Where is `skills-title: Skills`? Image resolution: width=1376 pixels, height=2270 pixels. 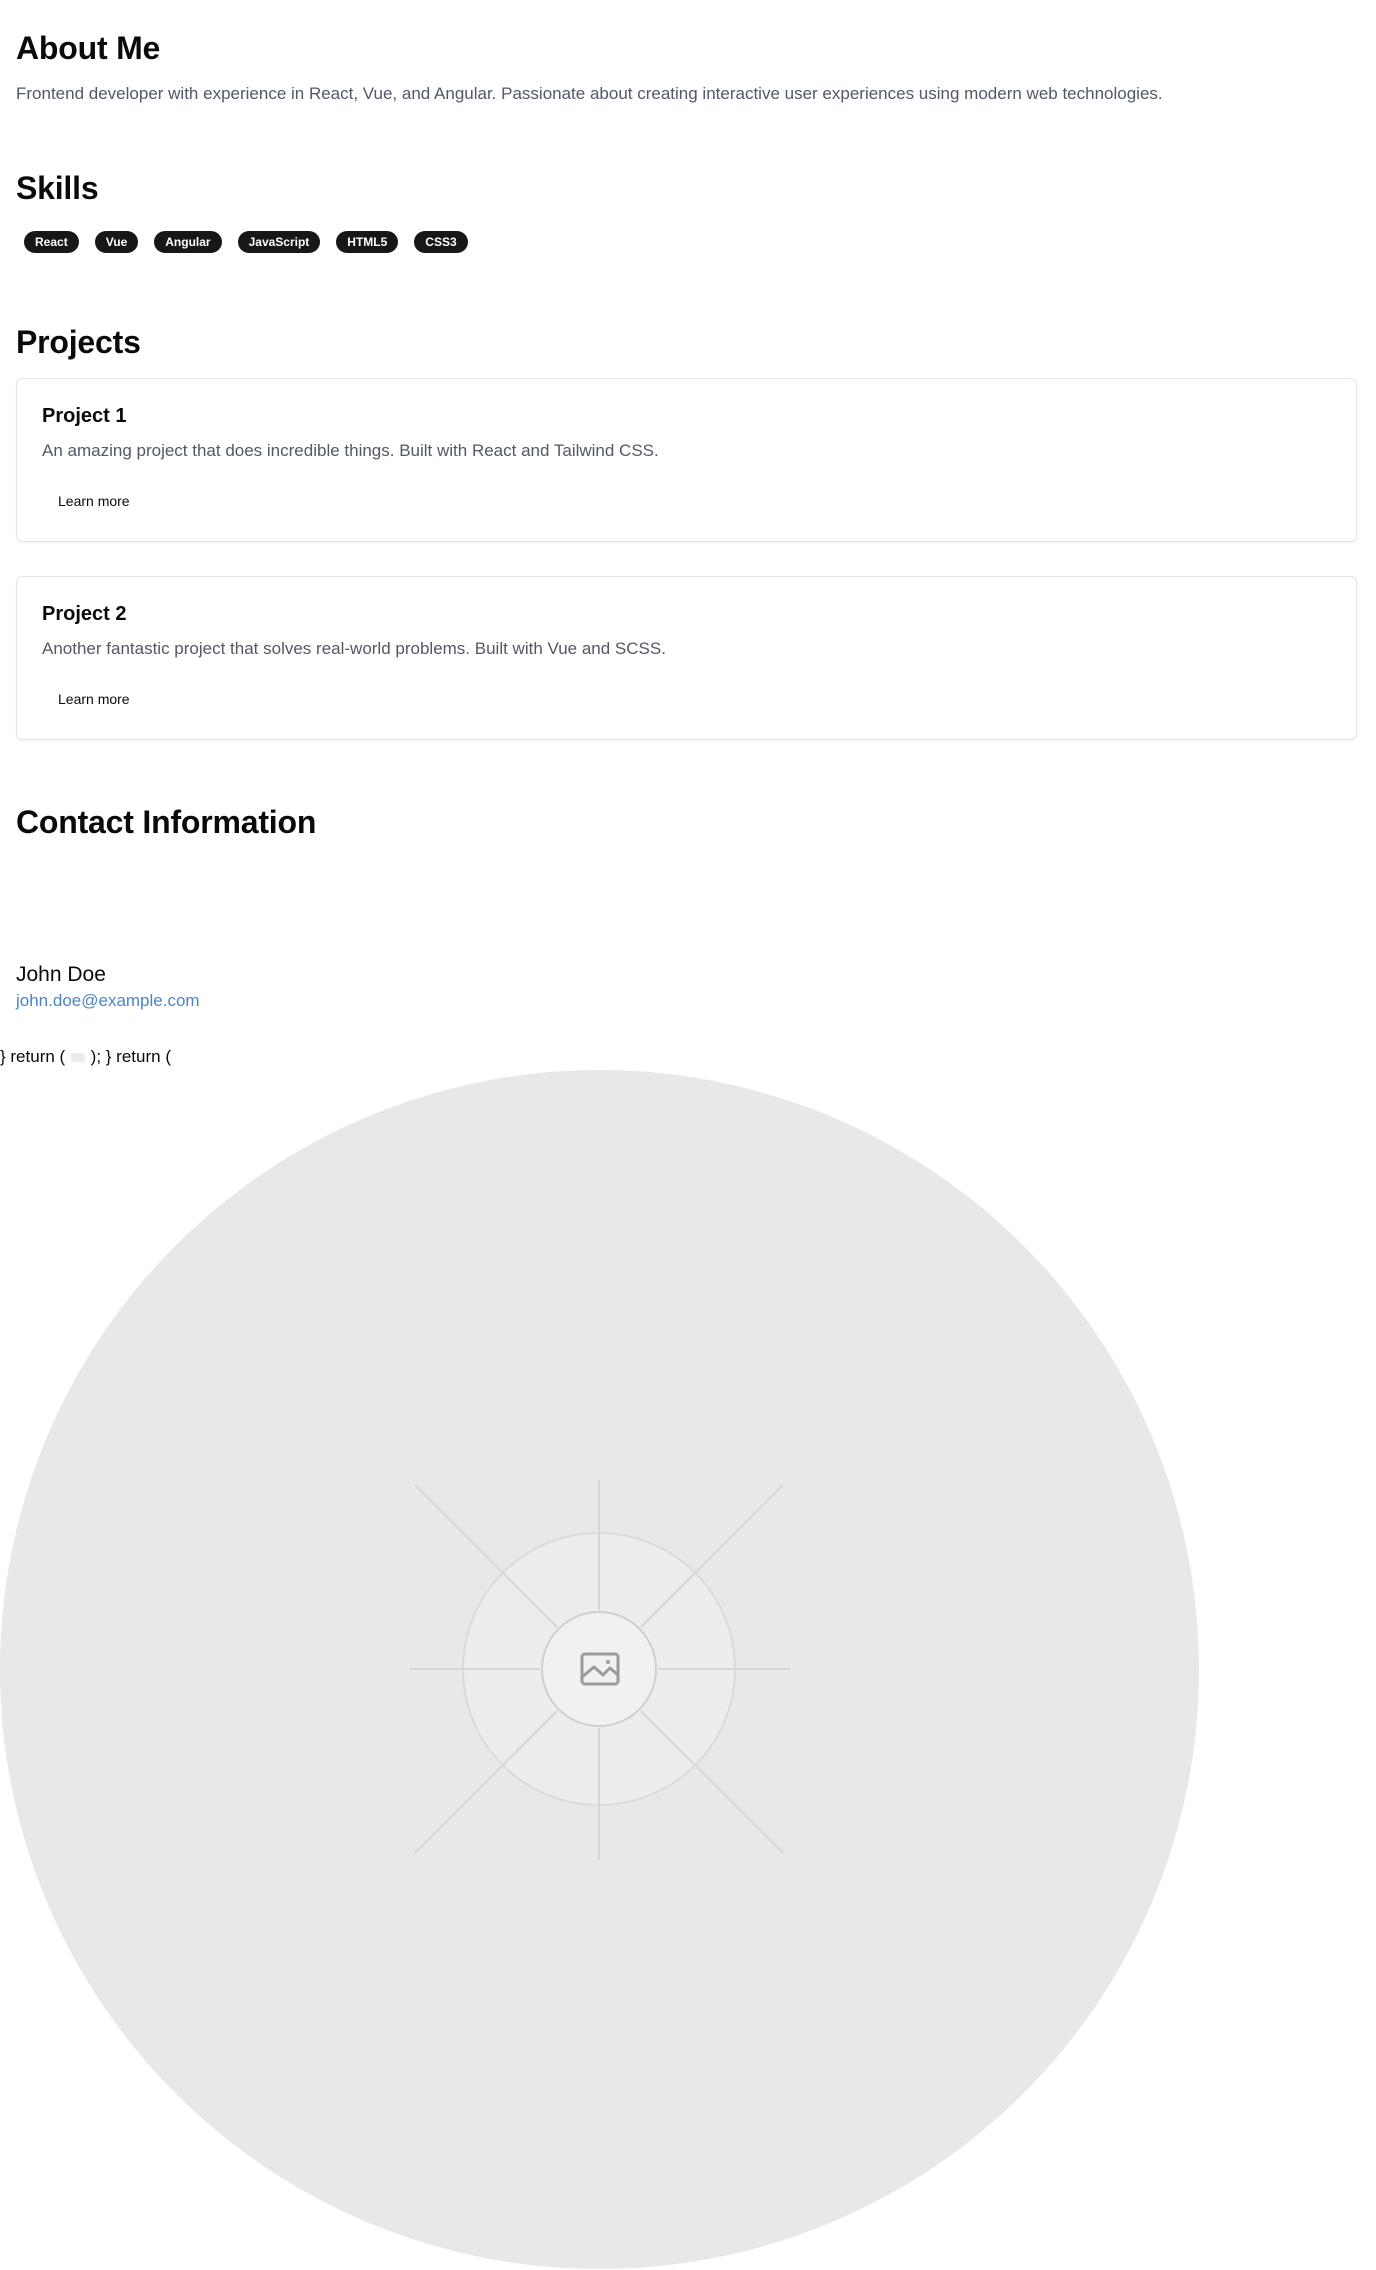 skills-title: Skills is located at coordinates (57, 188).